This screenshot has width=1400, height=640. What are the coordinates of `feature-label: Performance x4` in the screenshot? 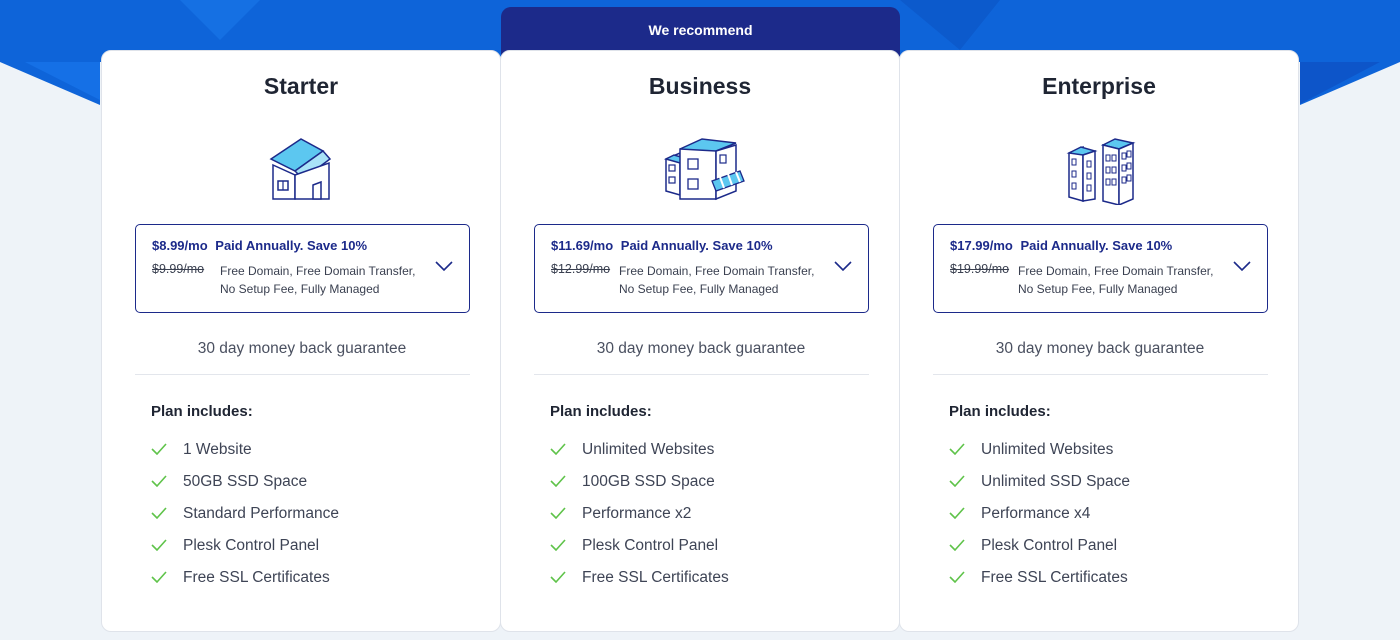 It's located at (1036, 513).